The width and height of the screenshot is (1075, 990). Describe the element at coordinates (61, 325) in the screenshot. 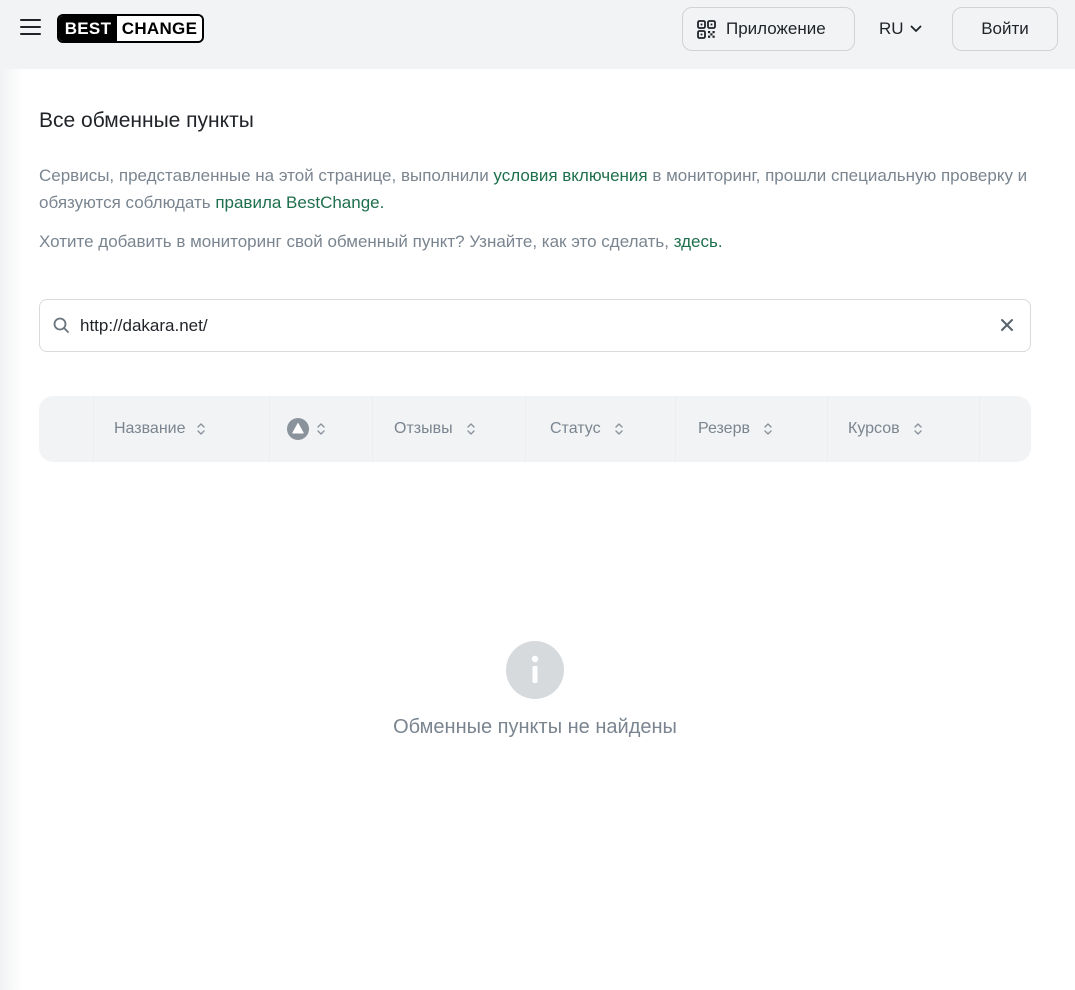

I see `search-icon` at that location.